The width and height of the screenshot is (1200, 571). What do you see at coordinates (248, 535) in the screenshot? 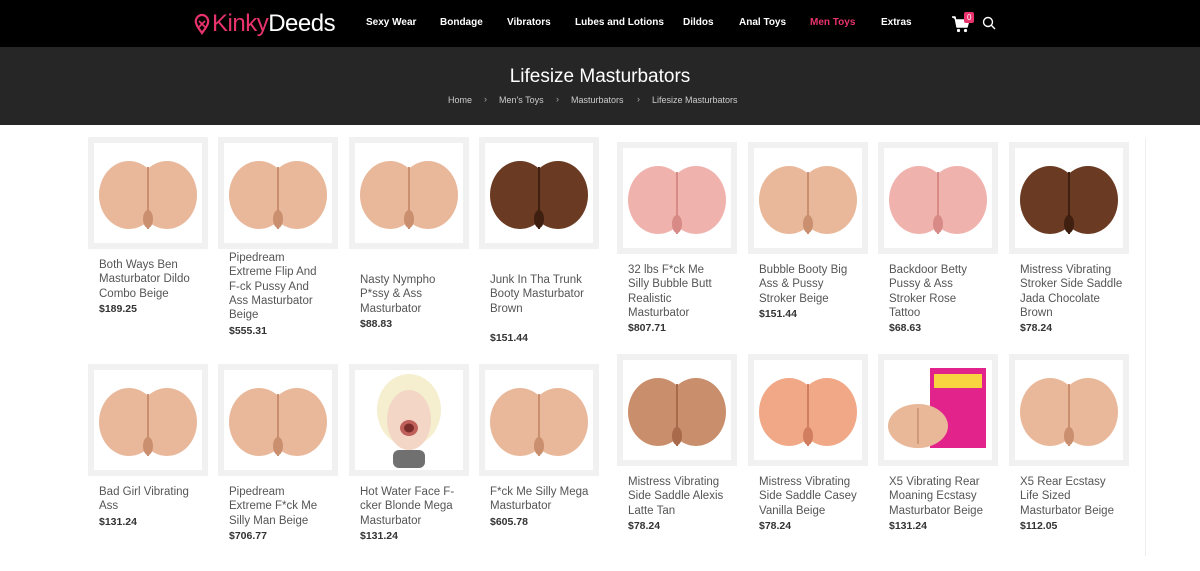
I see `product-price: $706.77` at bounding box center [248, 535].